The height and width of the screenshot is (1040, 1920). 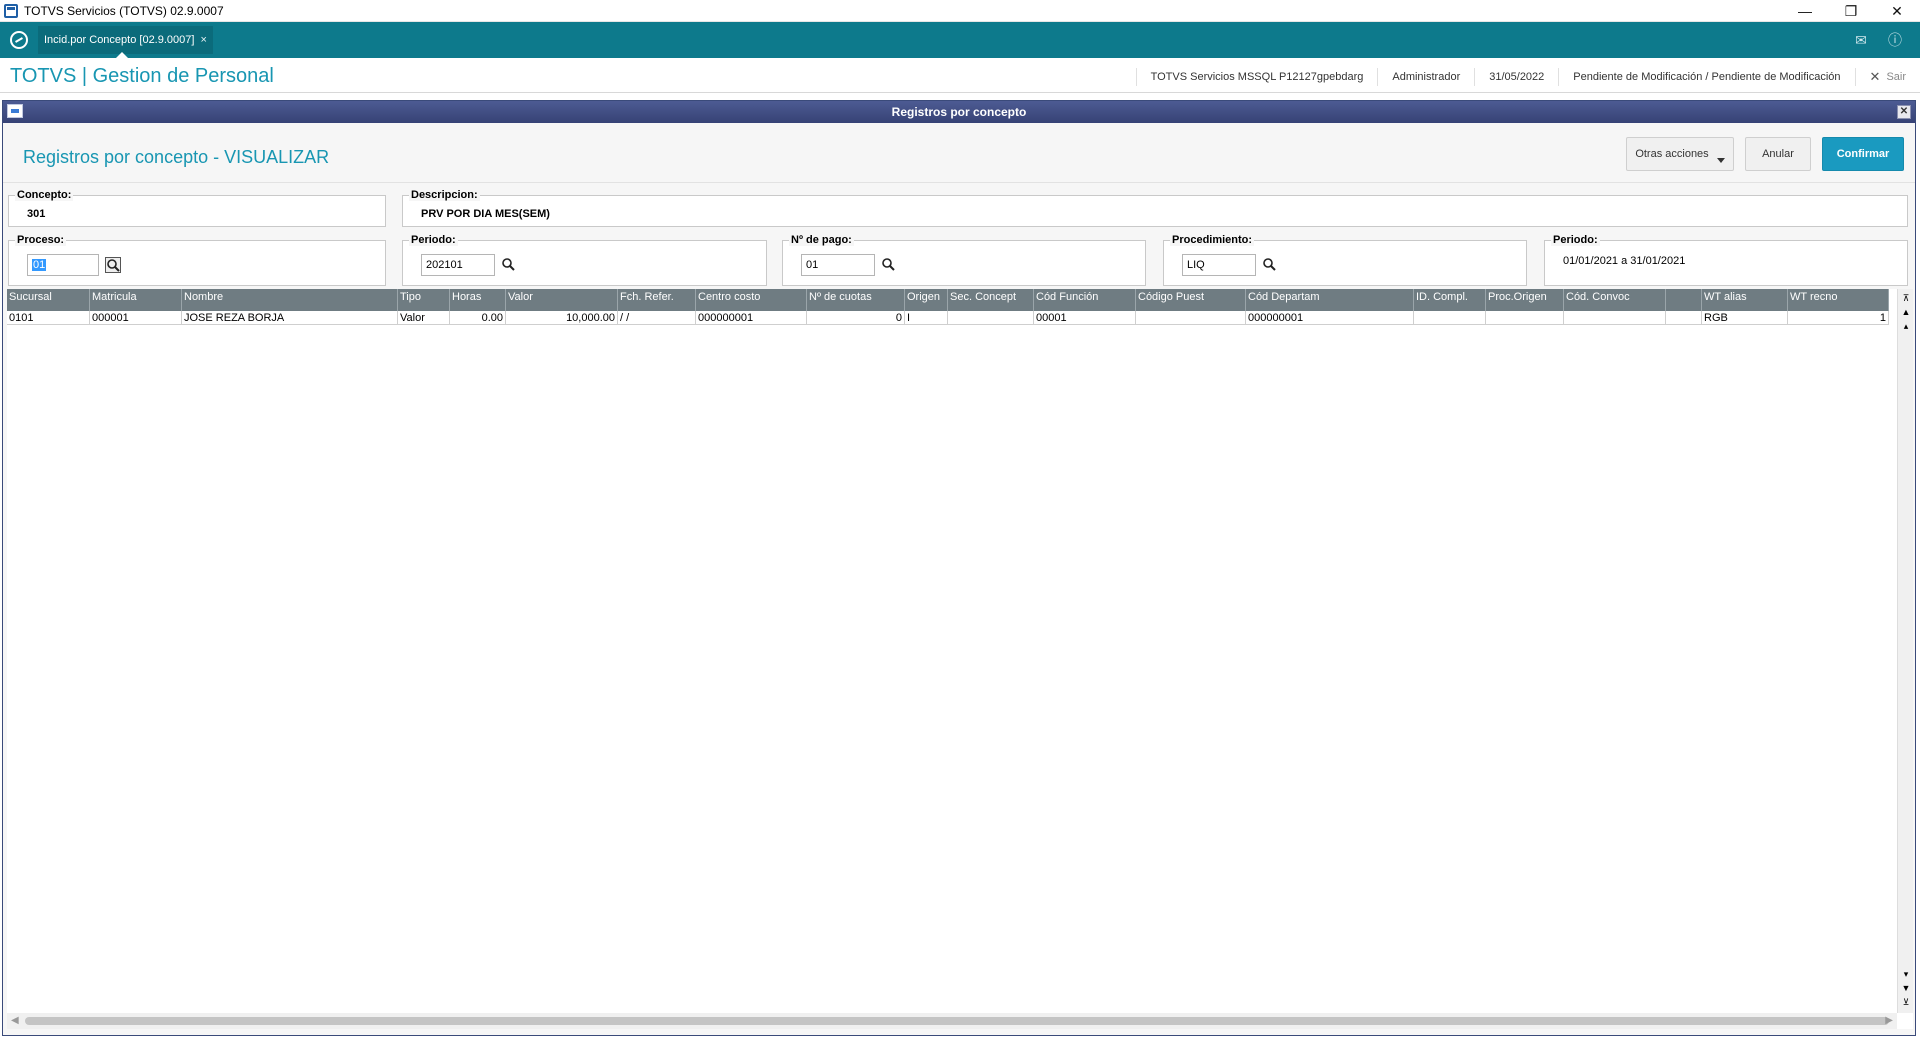 I want to click on view-title: Registros por concepto - VISUALIZAR, so click(x=176, y=157).